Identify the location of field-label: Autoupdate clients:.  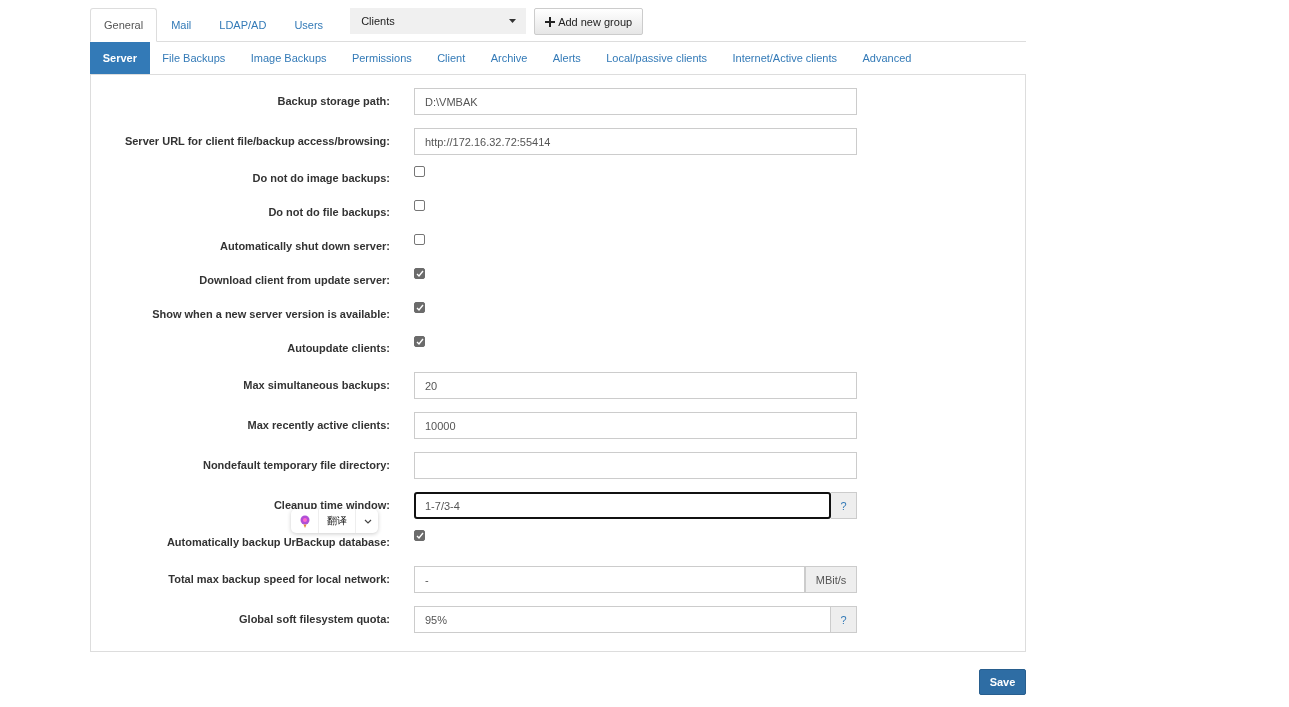
(338, 347).